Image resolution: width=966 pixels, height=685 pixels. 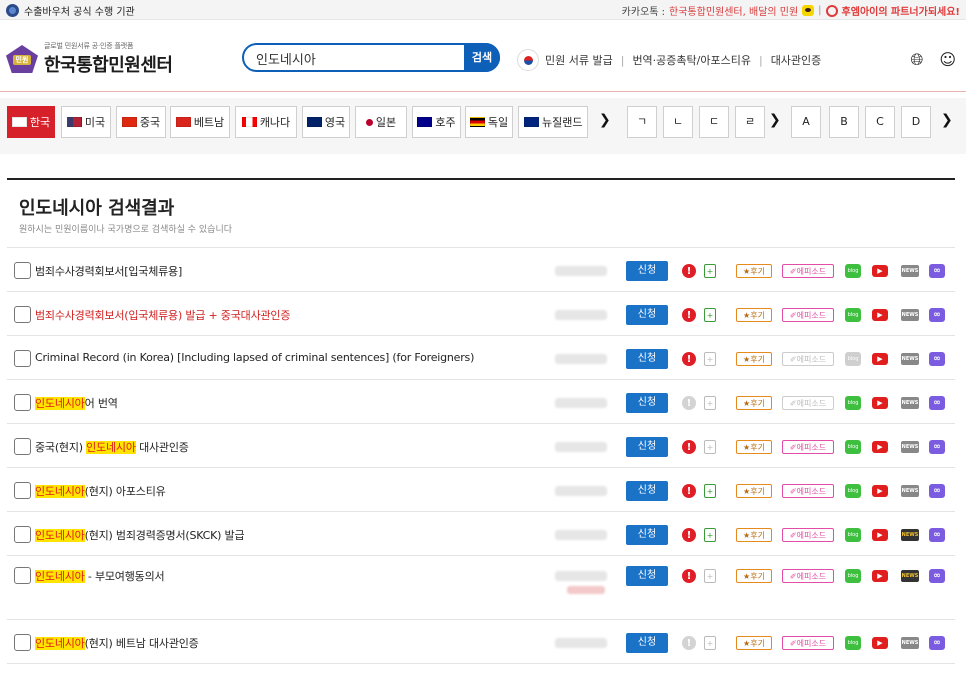 I want to click on tab-usa: 미국, so click(x=86, y=122).